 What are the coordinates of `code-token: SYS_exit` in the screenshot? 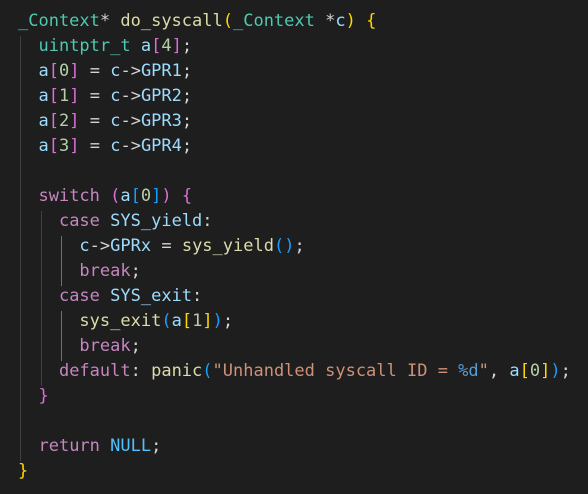 It's located at (151, 296).